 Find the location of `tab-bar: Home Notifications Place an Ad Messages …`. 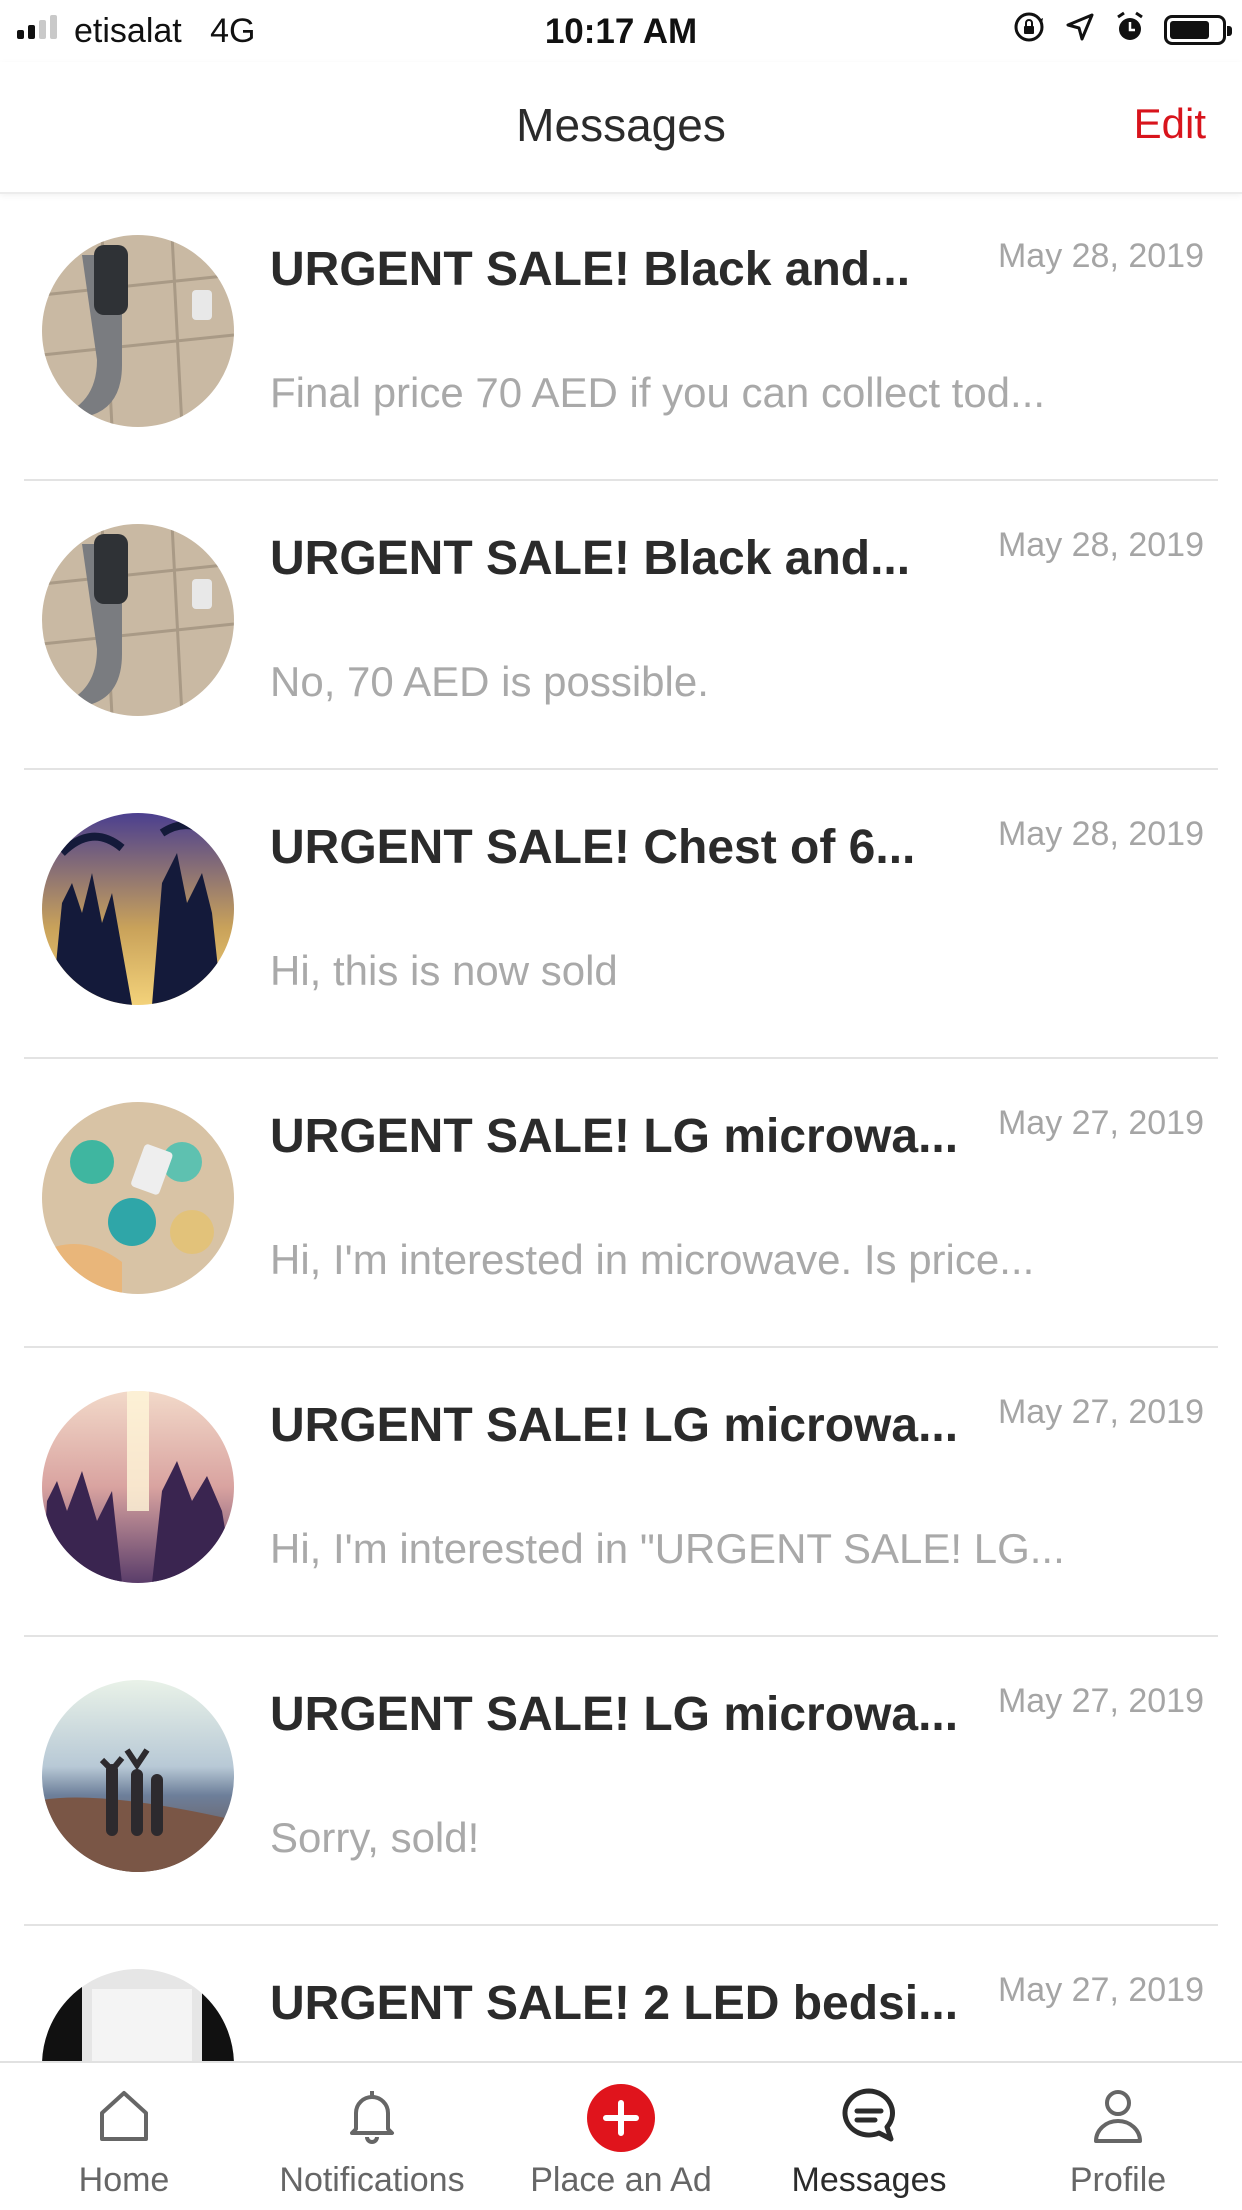

tab-bar: Home Notifications Place an Ad Messages … is located at coordinates (621, 2135).